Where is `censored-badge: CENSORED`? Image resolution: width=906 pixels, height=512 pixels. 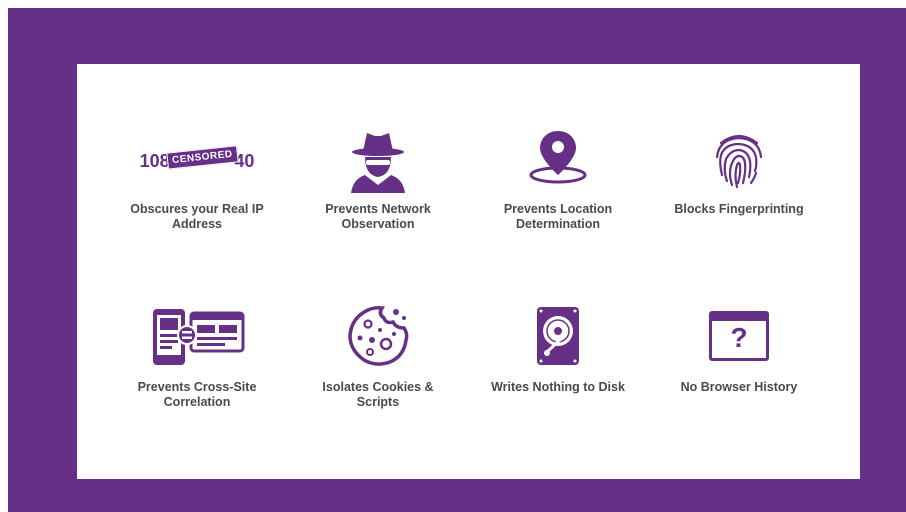
censored-badge: CENSORED is located at coordinates (202, 157).